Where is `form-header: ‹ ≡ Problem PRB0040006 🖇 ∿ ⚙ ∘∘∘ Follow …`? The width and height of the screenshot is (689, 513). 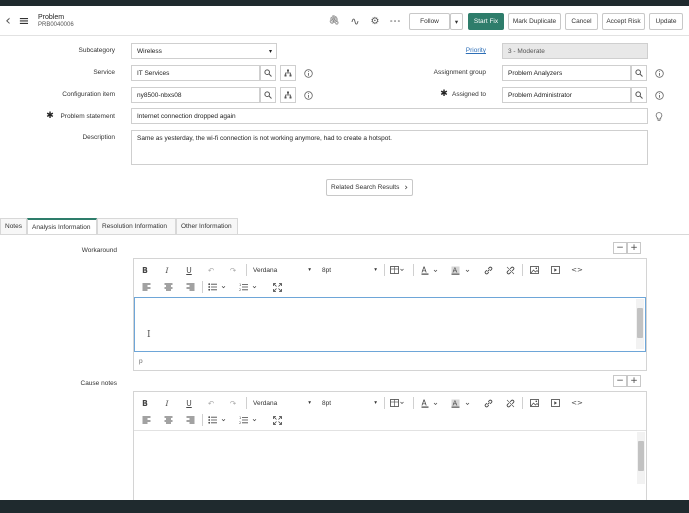
form-header: ‹ ≡ Problem PRB0040006 🖇 ∿ ⚙ ∘∘∘ Follow … is located at coordinates (344, 21).